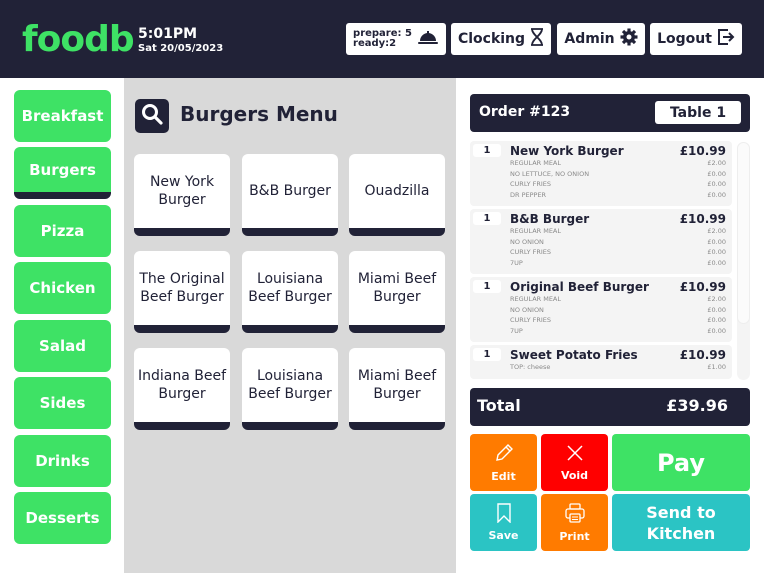  Describe the element at coordinates (182, 385) in the screenshot. I see `menu-item-label: Indiana Beef Burger` at that location.